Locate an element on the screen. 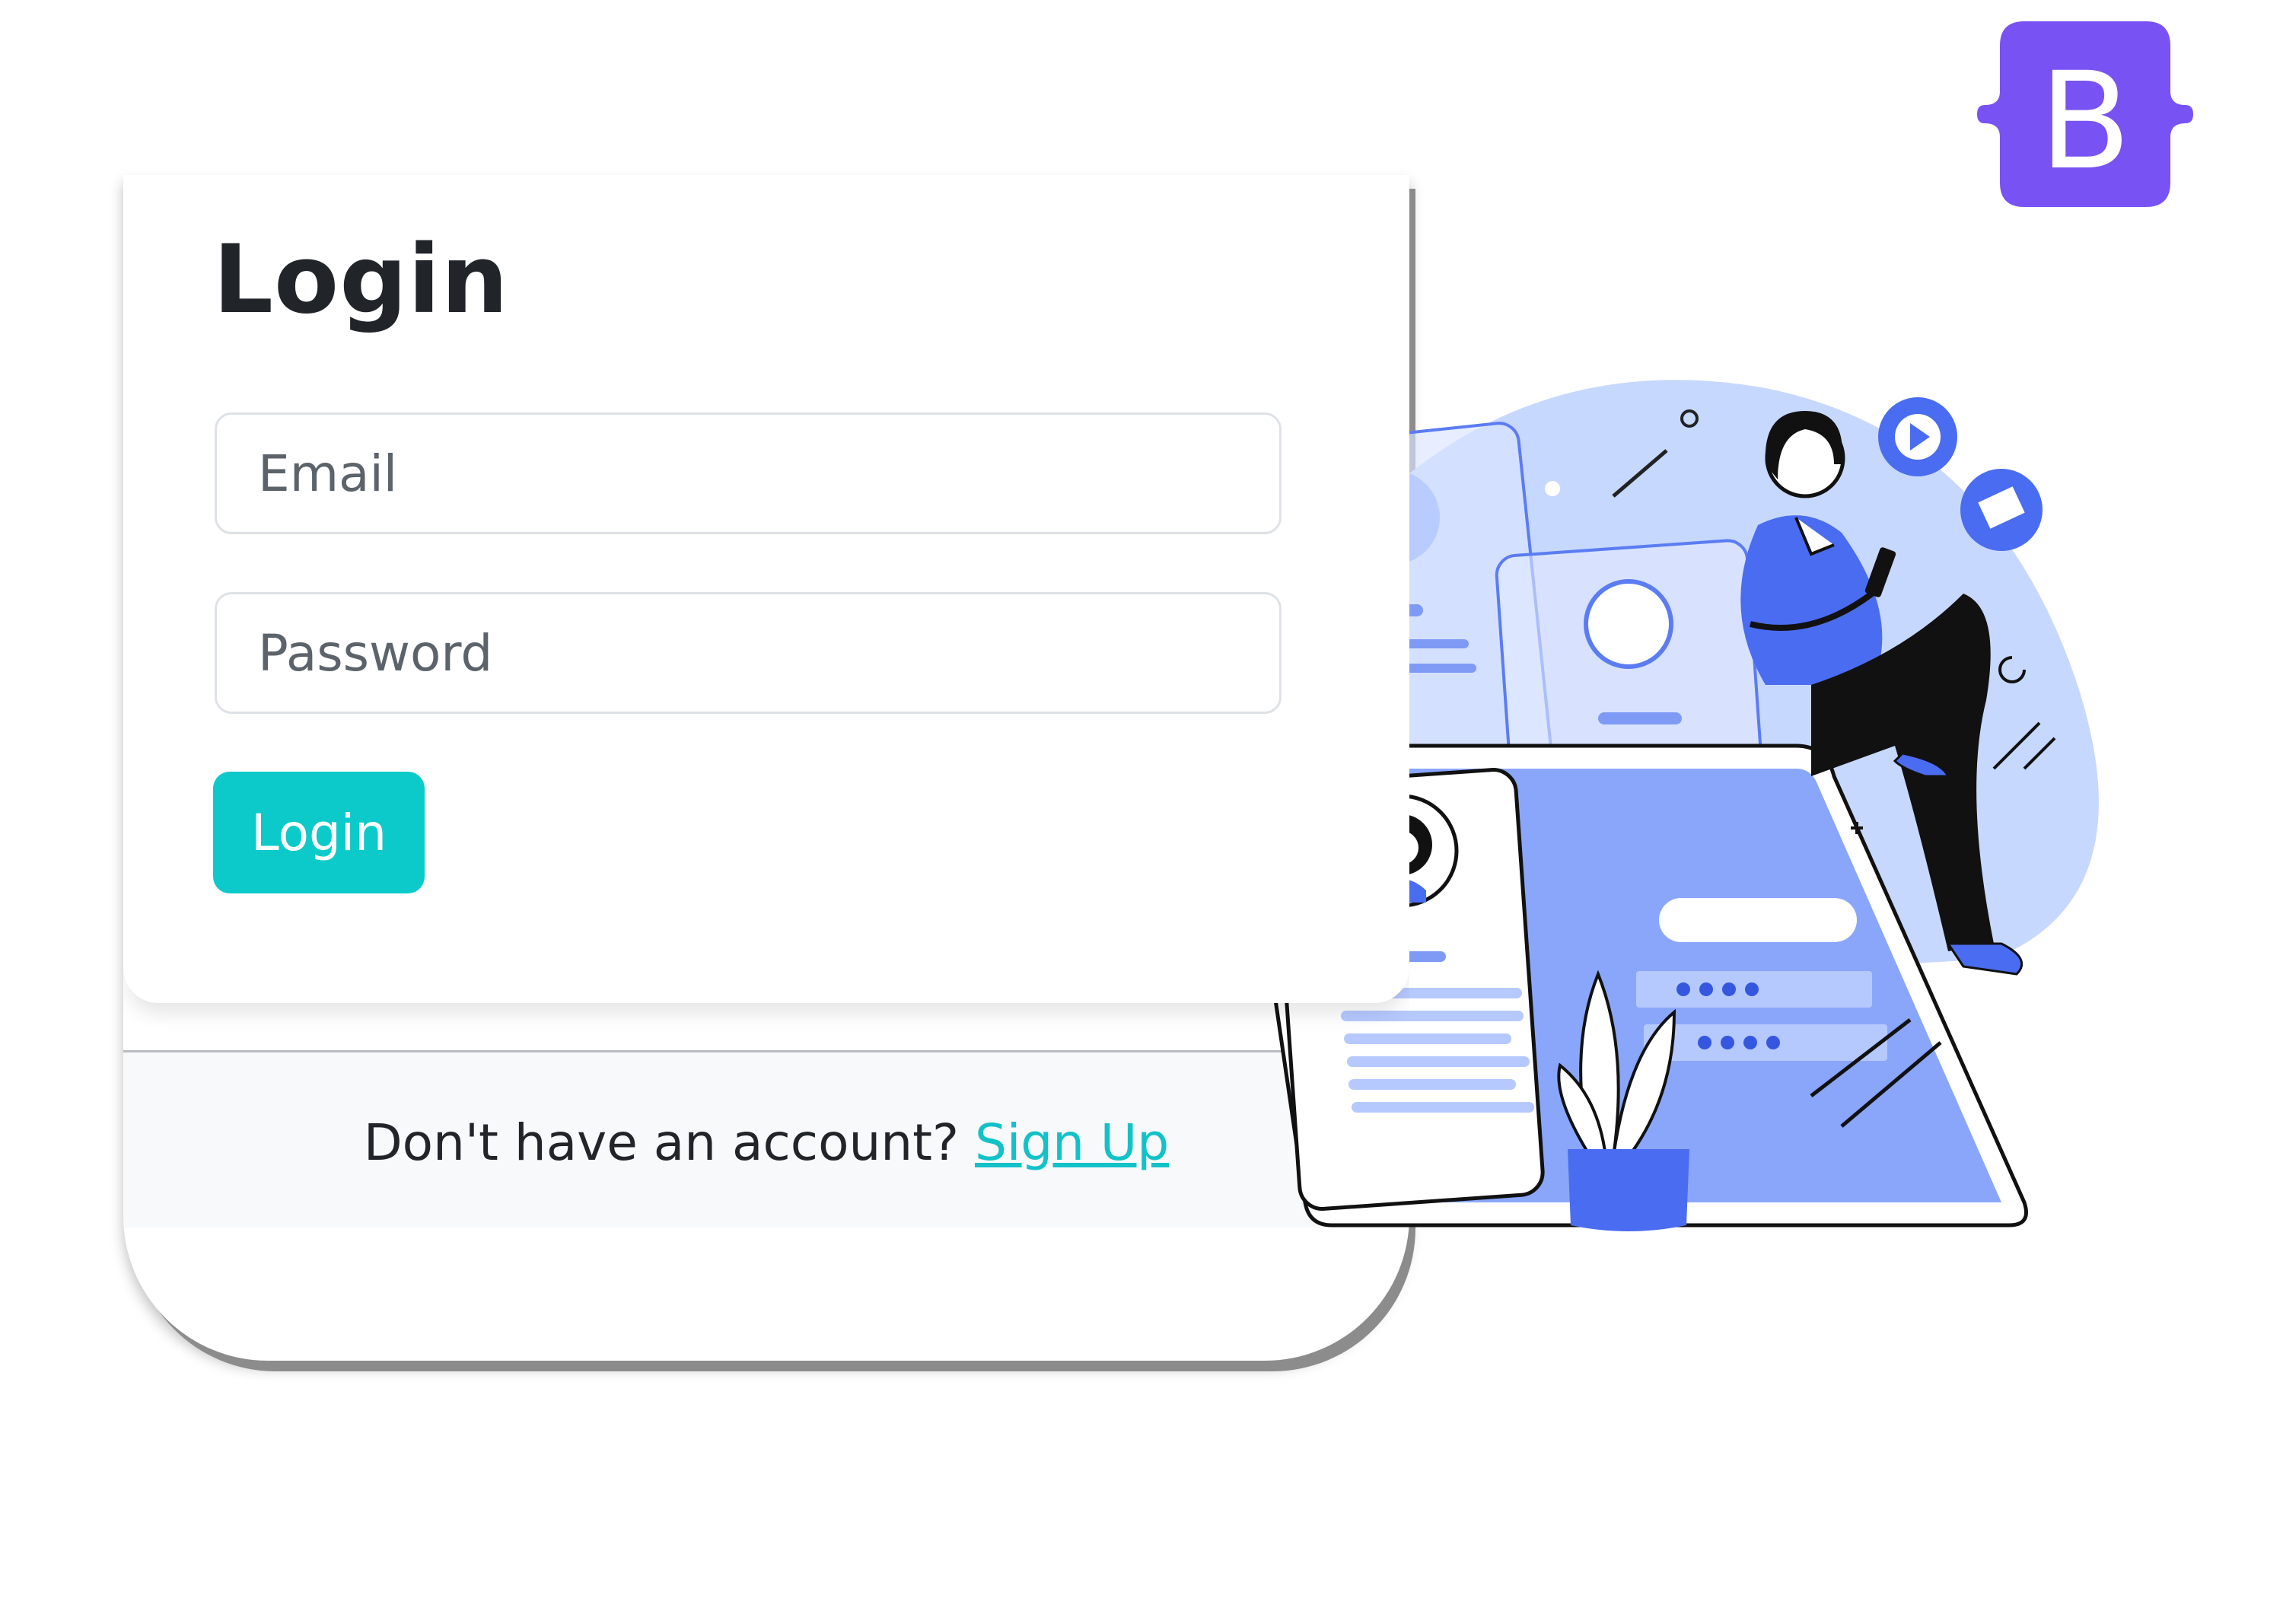  signup-prompt: Don't have an account? Sign Up is located at coordinates (766, 1142).